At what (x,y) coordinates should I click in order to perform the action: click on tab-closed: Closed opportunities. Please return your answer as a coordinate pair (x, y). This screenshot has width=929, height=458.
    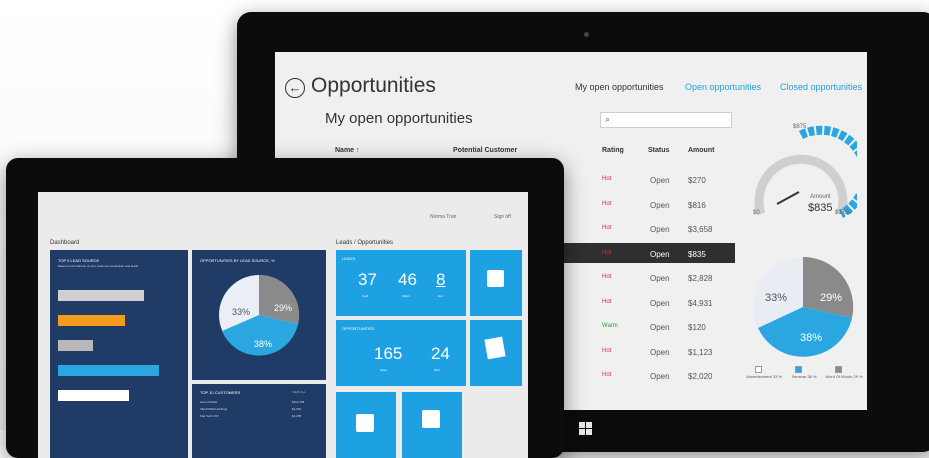
    Looking at the image, I should click on (821, 87).